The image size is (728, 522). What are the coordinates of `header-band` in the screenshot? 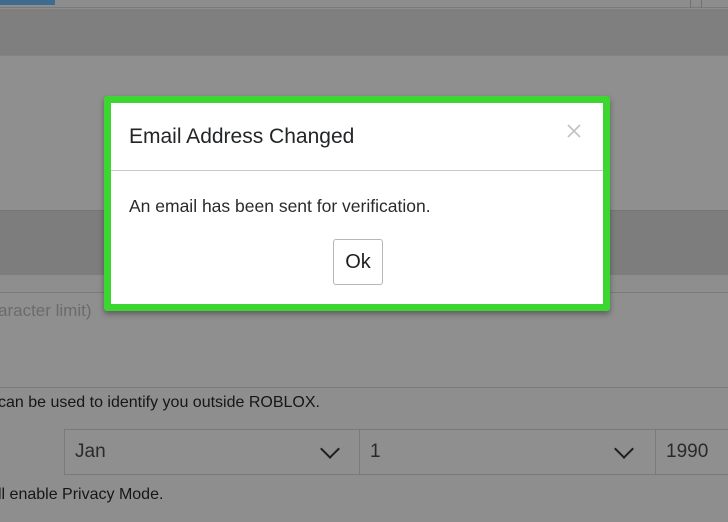 It's located at (364, 32).